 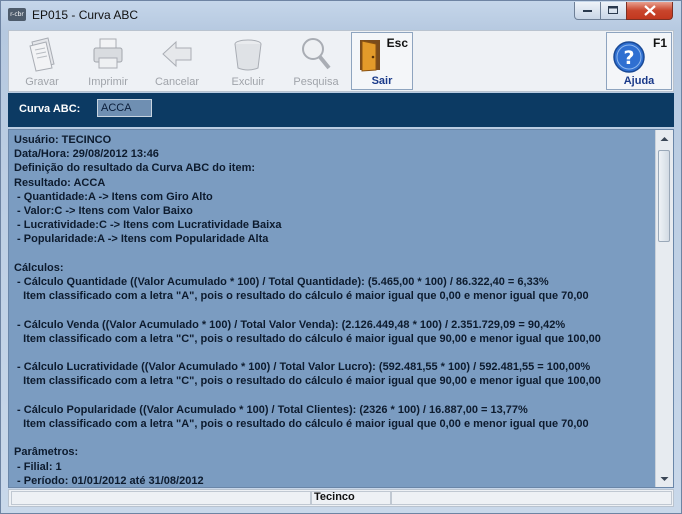 I want to click on app-icon: r-cbr, so click(x=17, y=14).